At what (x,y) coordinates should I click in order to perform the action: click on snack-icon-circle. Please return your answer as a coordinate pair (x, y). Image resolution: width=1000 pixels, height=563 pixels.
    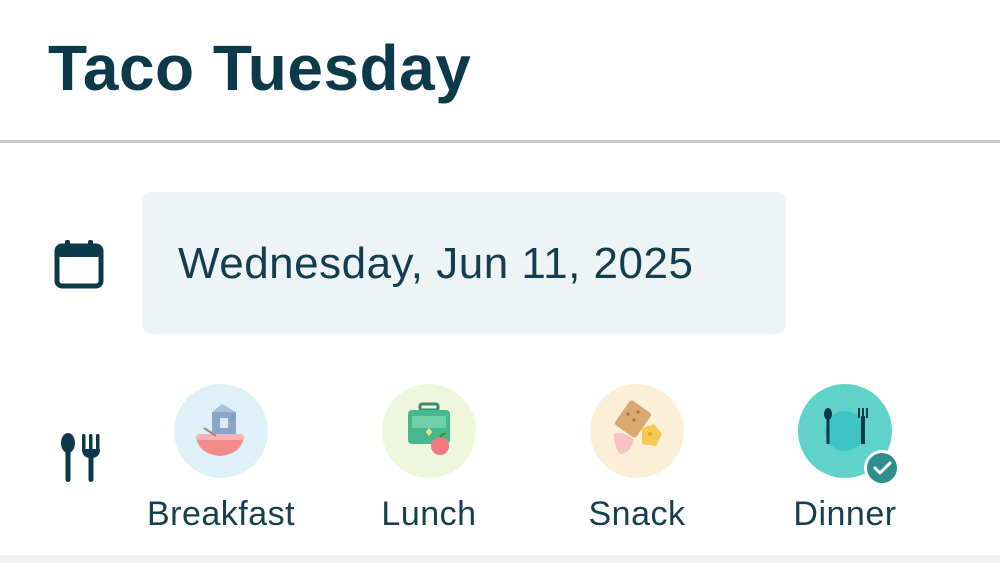
    Looking at the image, I should click on (637, 431).